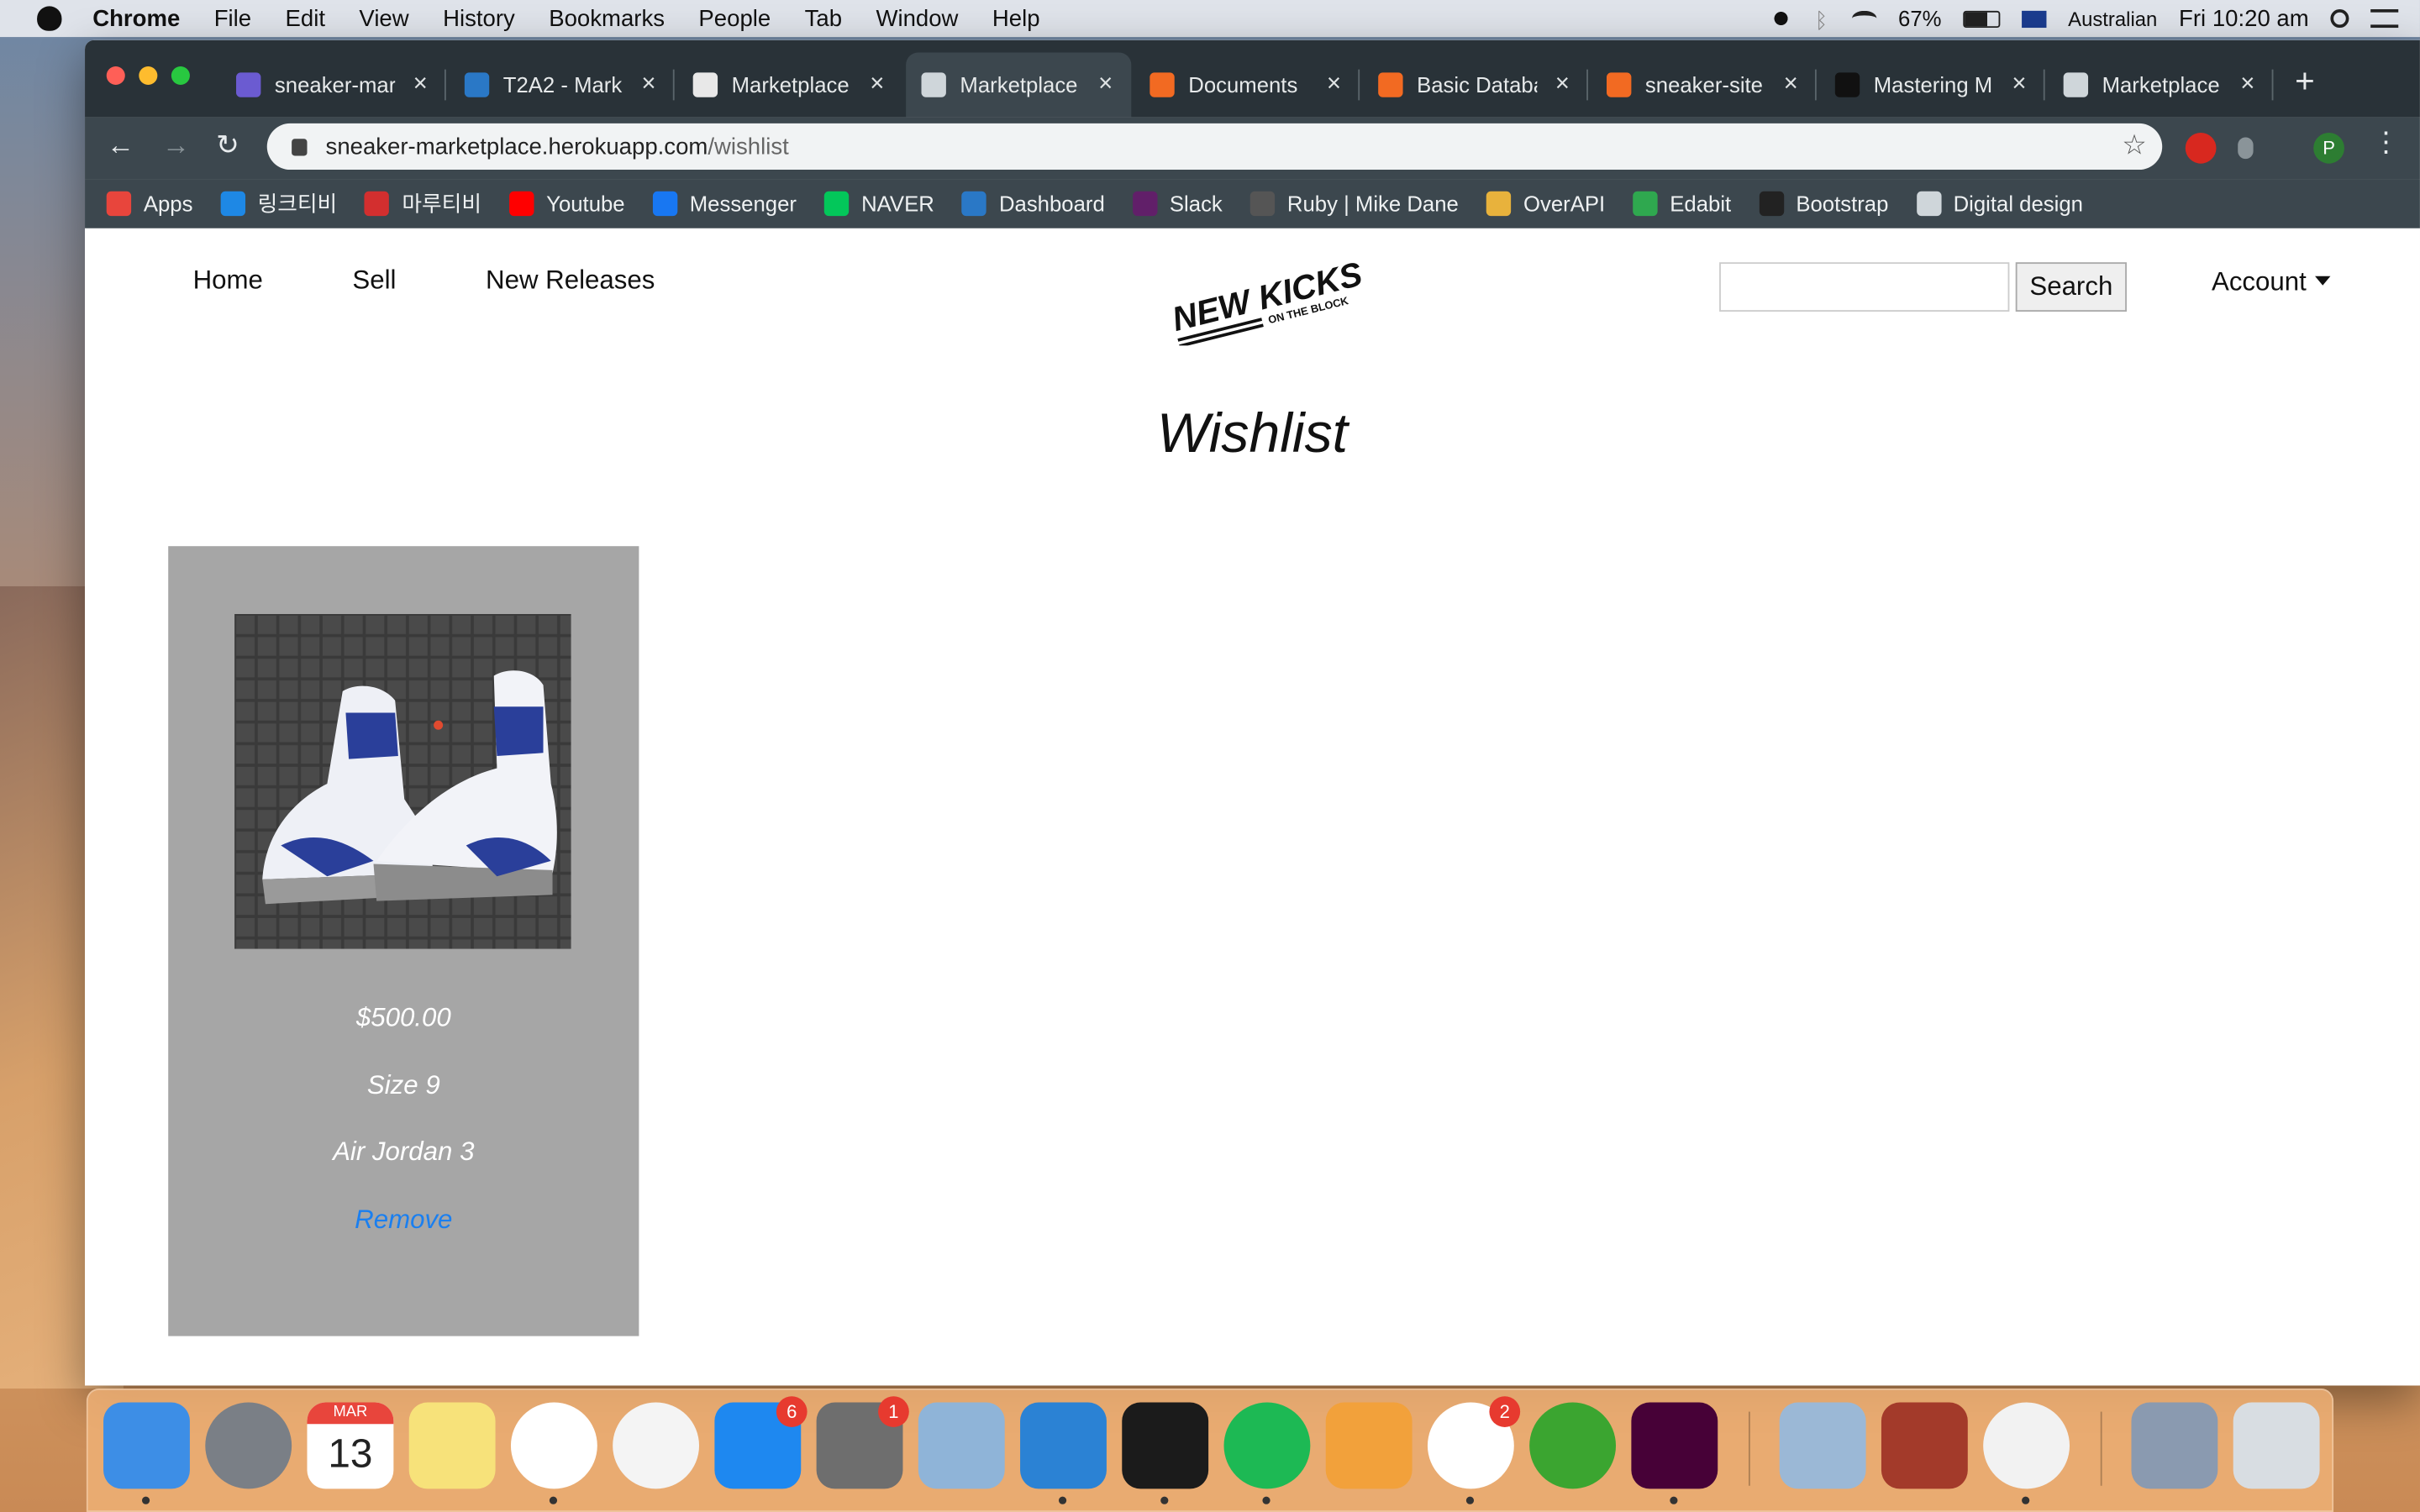  Describe the element at coordinates (657, 1445) in the screenshot. I see `photos-icon` at that location.